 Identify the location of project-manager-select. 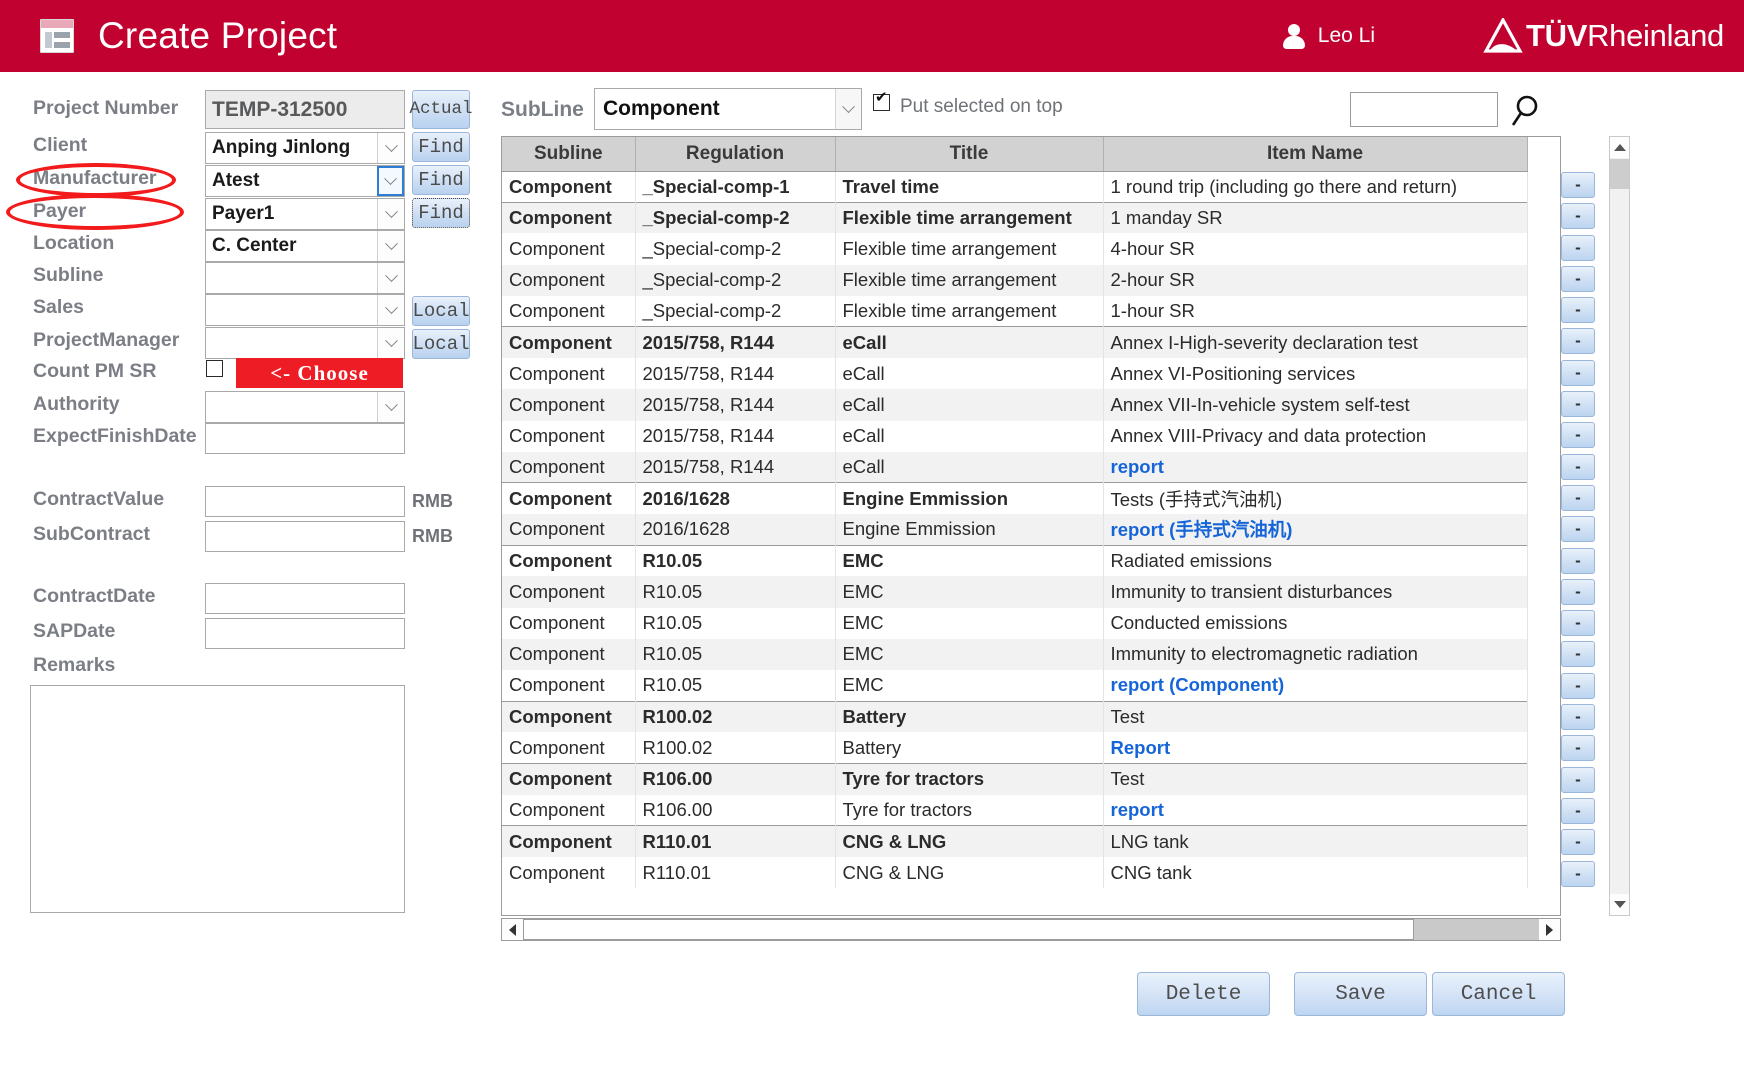
(305, 343).